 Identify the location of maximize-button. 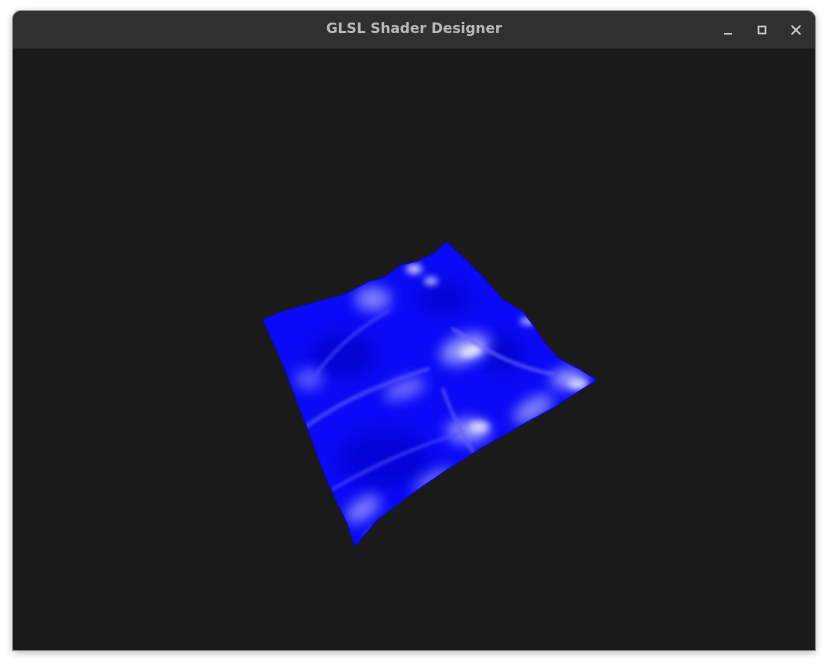
(762, 30).